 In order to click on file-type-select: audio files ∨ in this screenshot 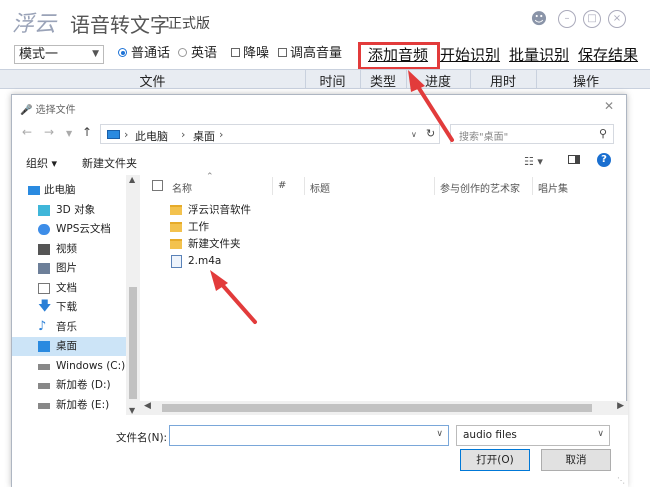, I will do `click(533, 435)`.